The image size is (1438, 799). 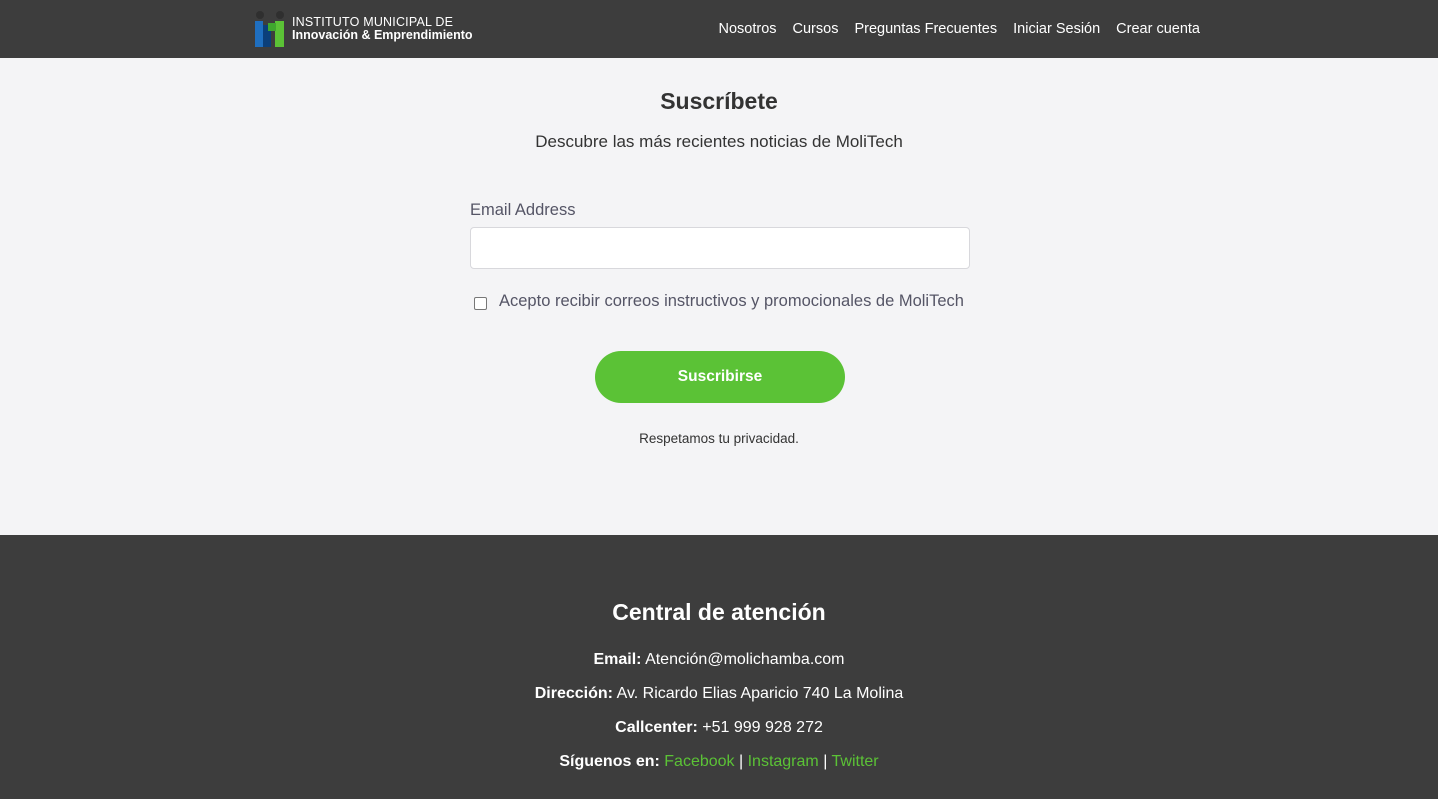 I want to click on email-label: Email Address, so click(x=523, y=210).